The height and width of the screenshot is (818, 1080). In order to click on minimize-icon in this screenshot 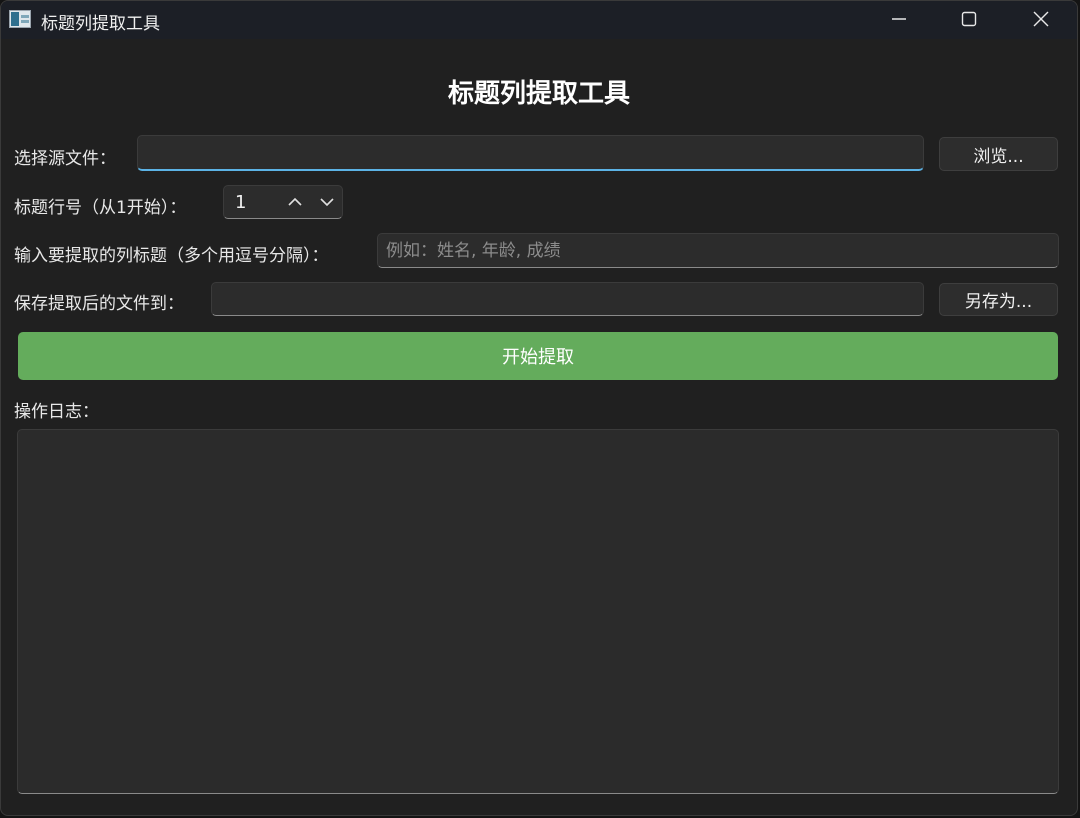, I will do `click(899, 19)`.